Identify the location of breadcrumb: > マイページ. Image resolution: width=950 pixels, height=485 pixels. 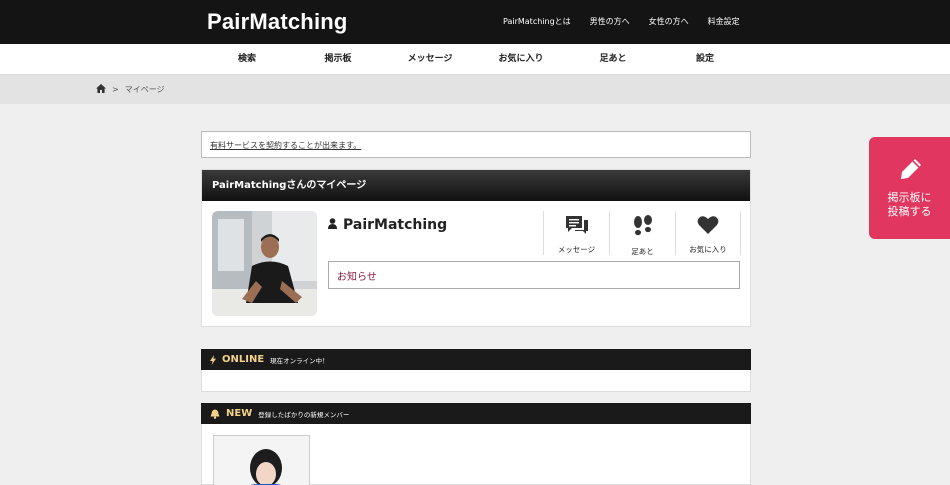
(130, 89).